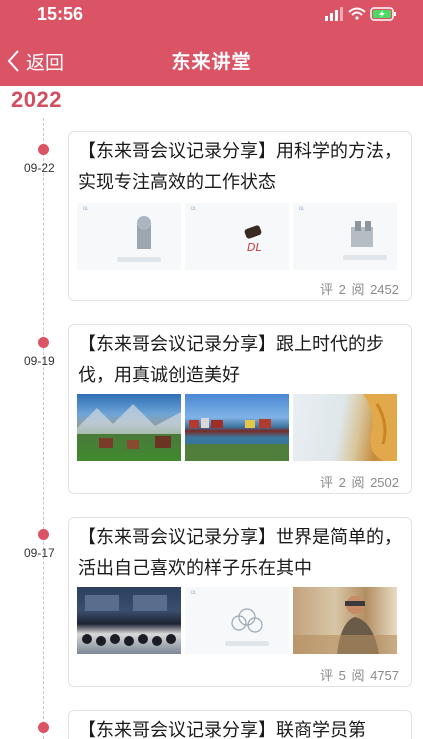  I want to click on slide-stamp-thumb: DL DL, so click(237, 236).